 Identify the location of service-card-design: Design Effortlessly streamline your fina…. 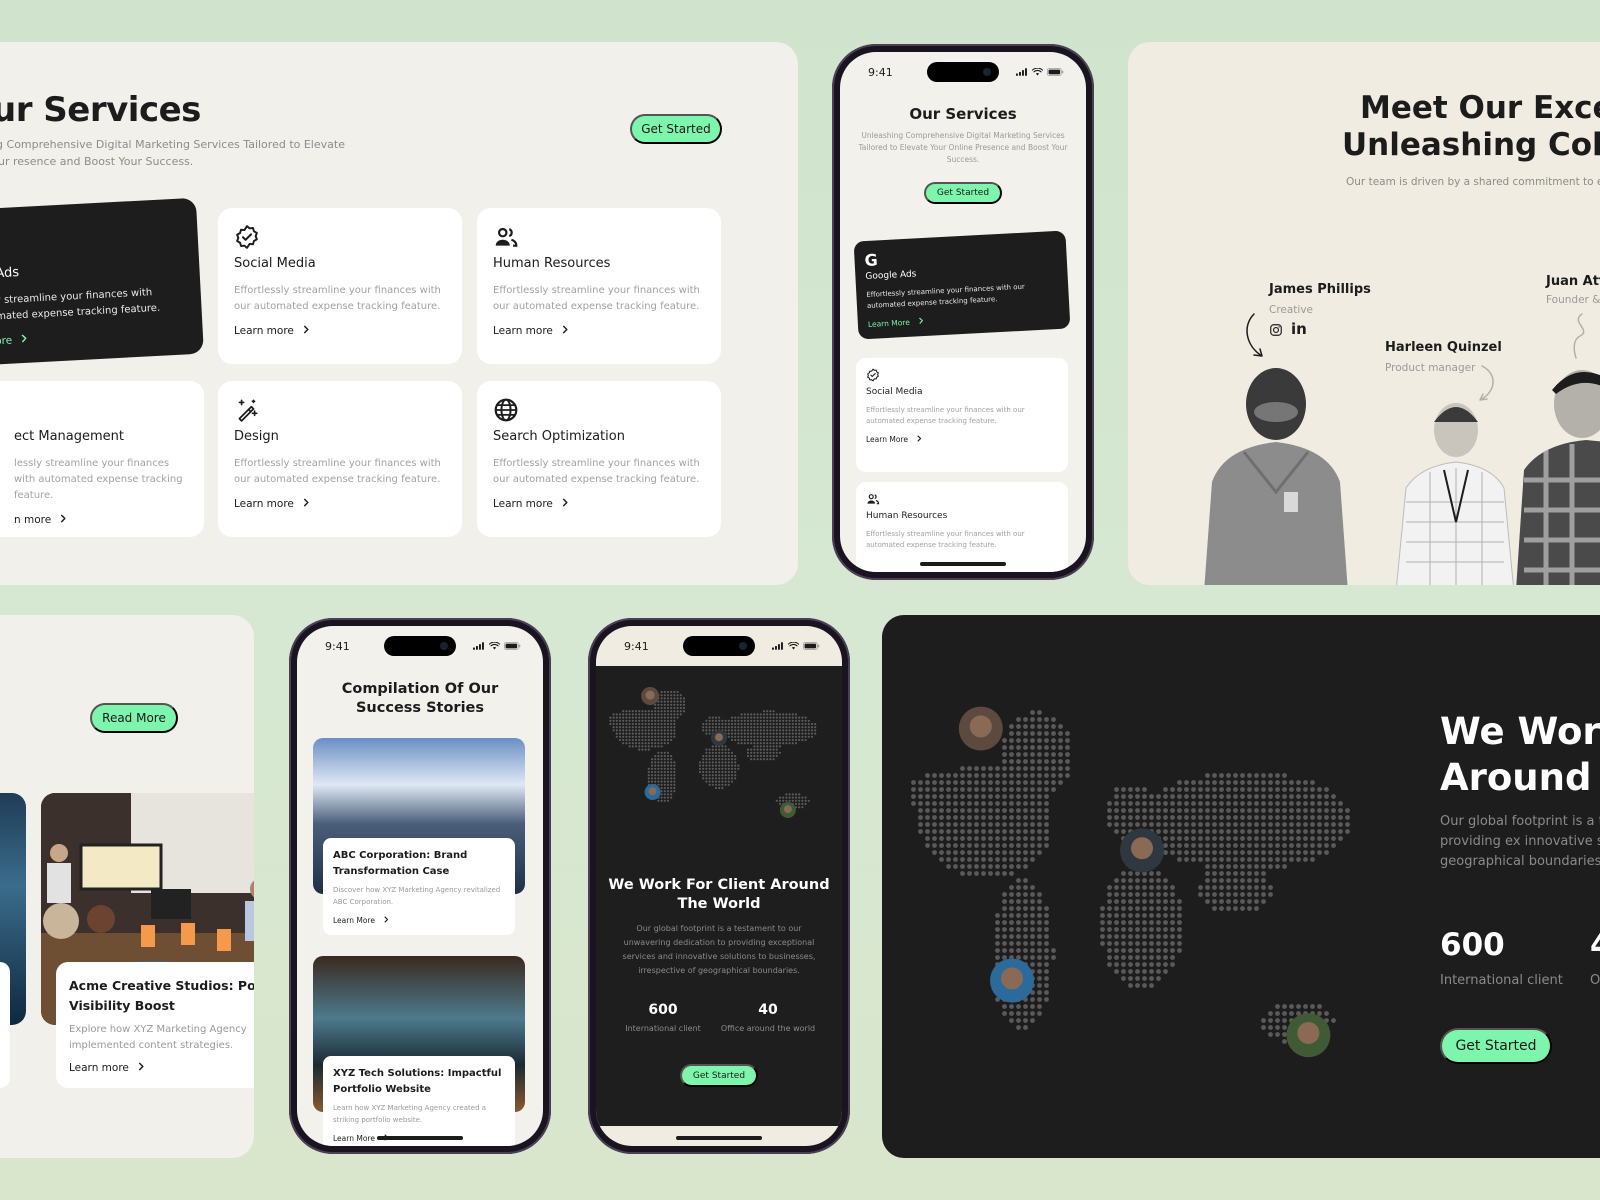
(340, 459).